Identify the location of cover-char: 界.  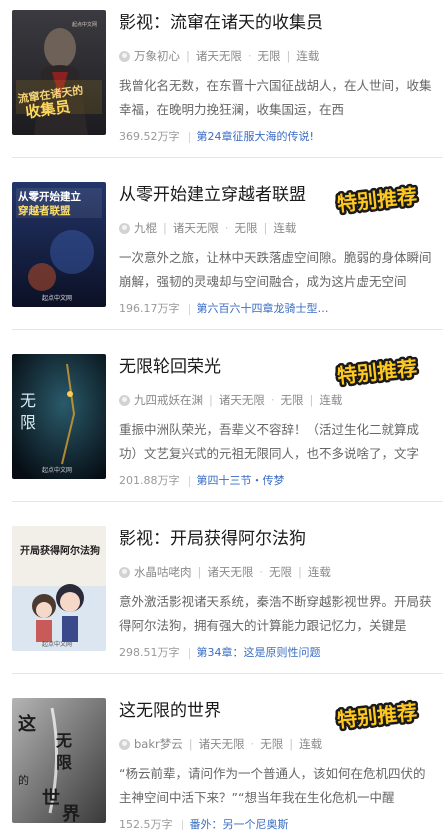
(71, 813).